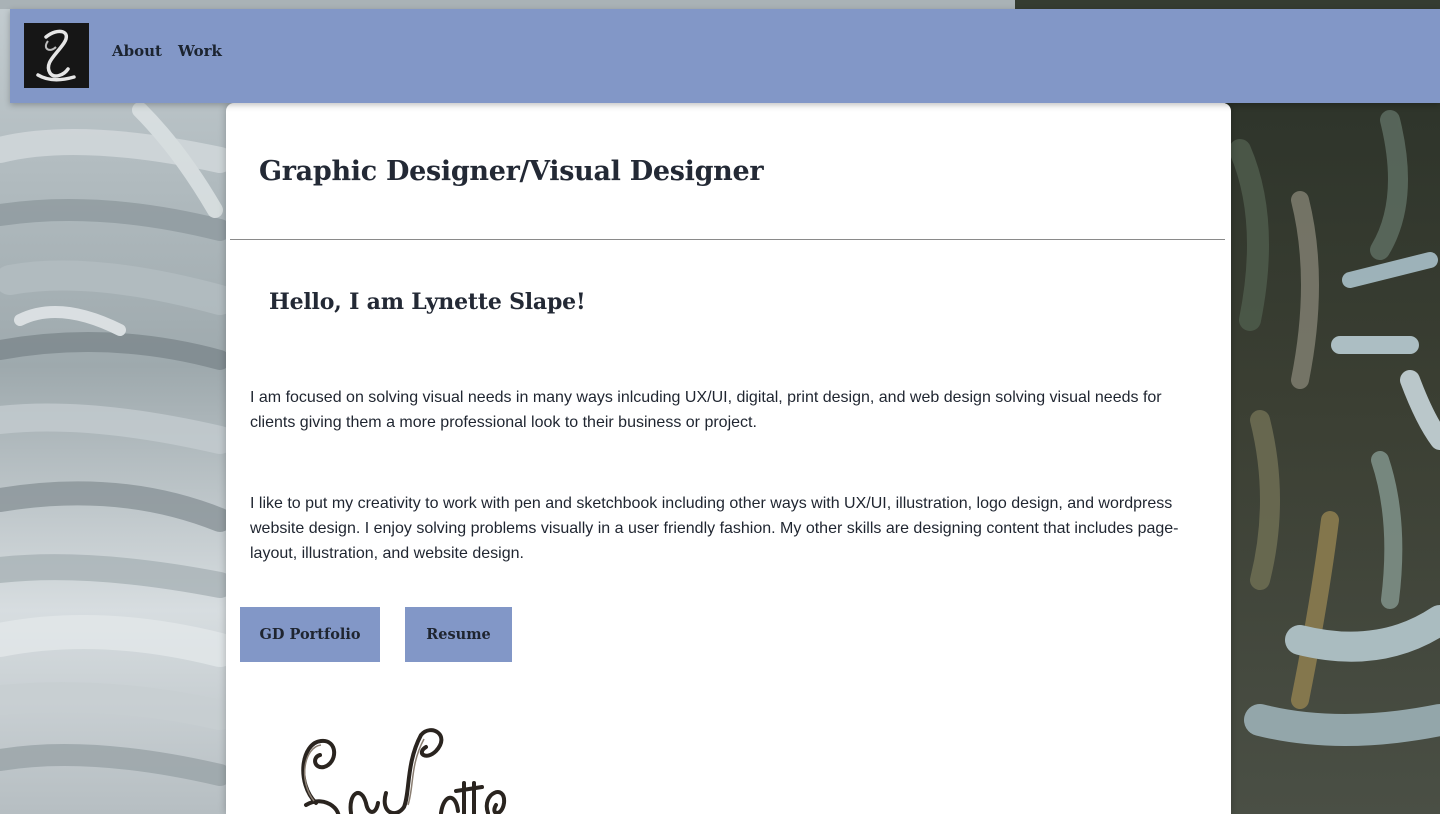 The height and width of the screenshot is (814, 1440). I want to click on gd-portfolio-button: GD Portfolio, so click(310, 634).